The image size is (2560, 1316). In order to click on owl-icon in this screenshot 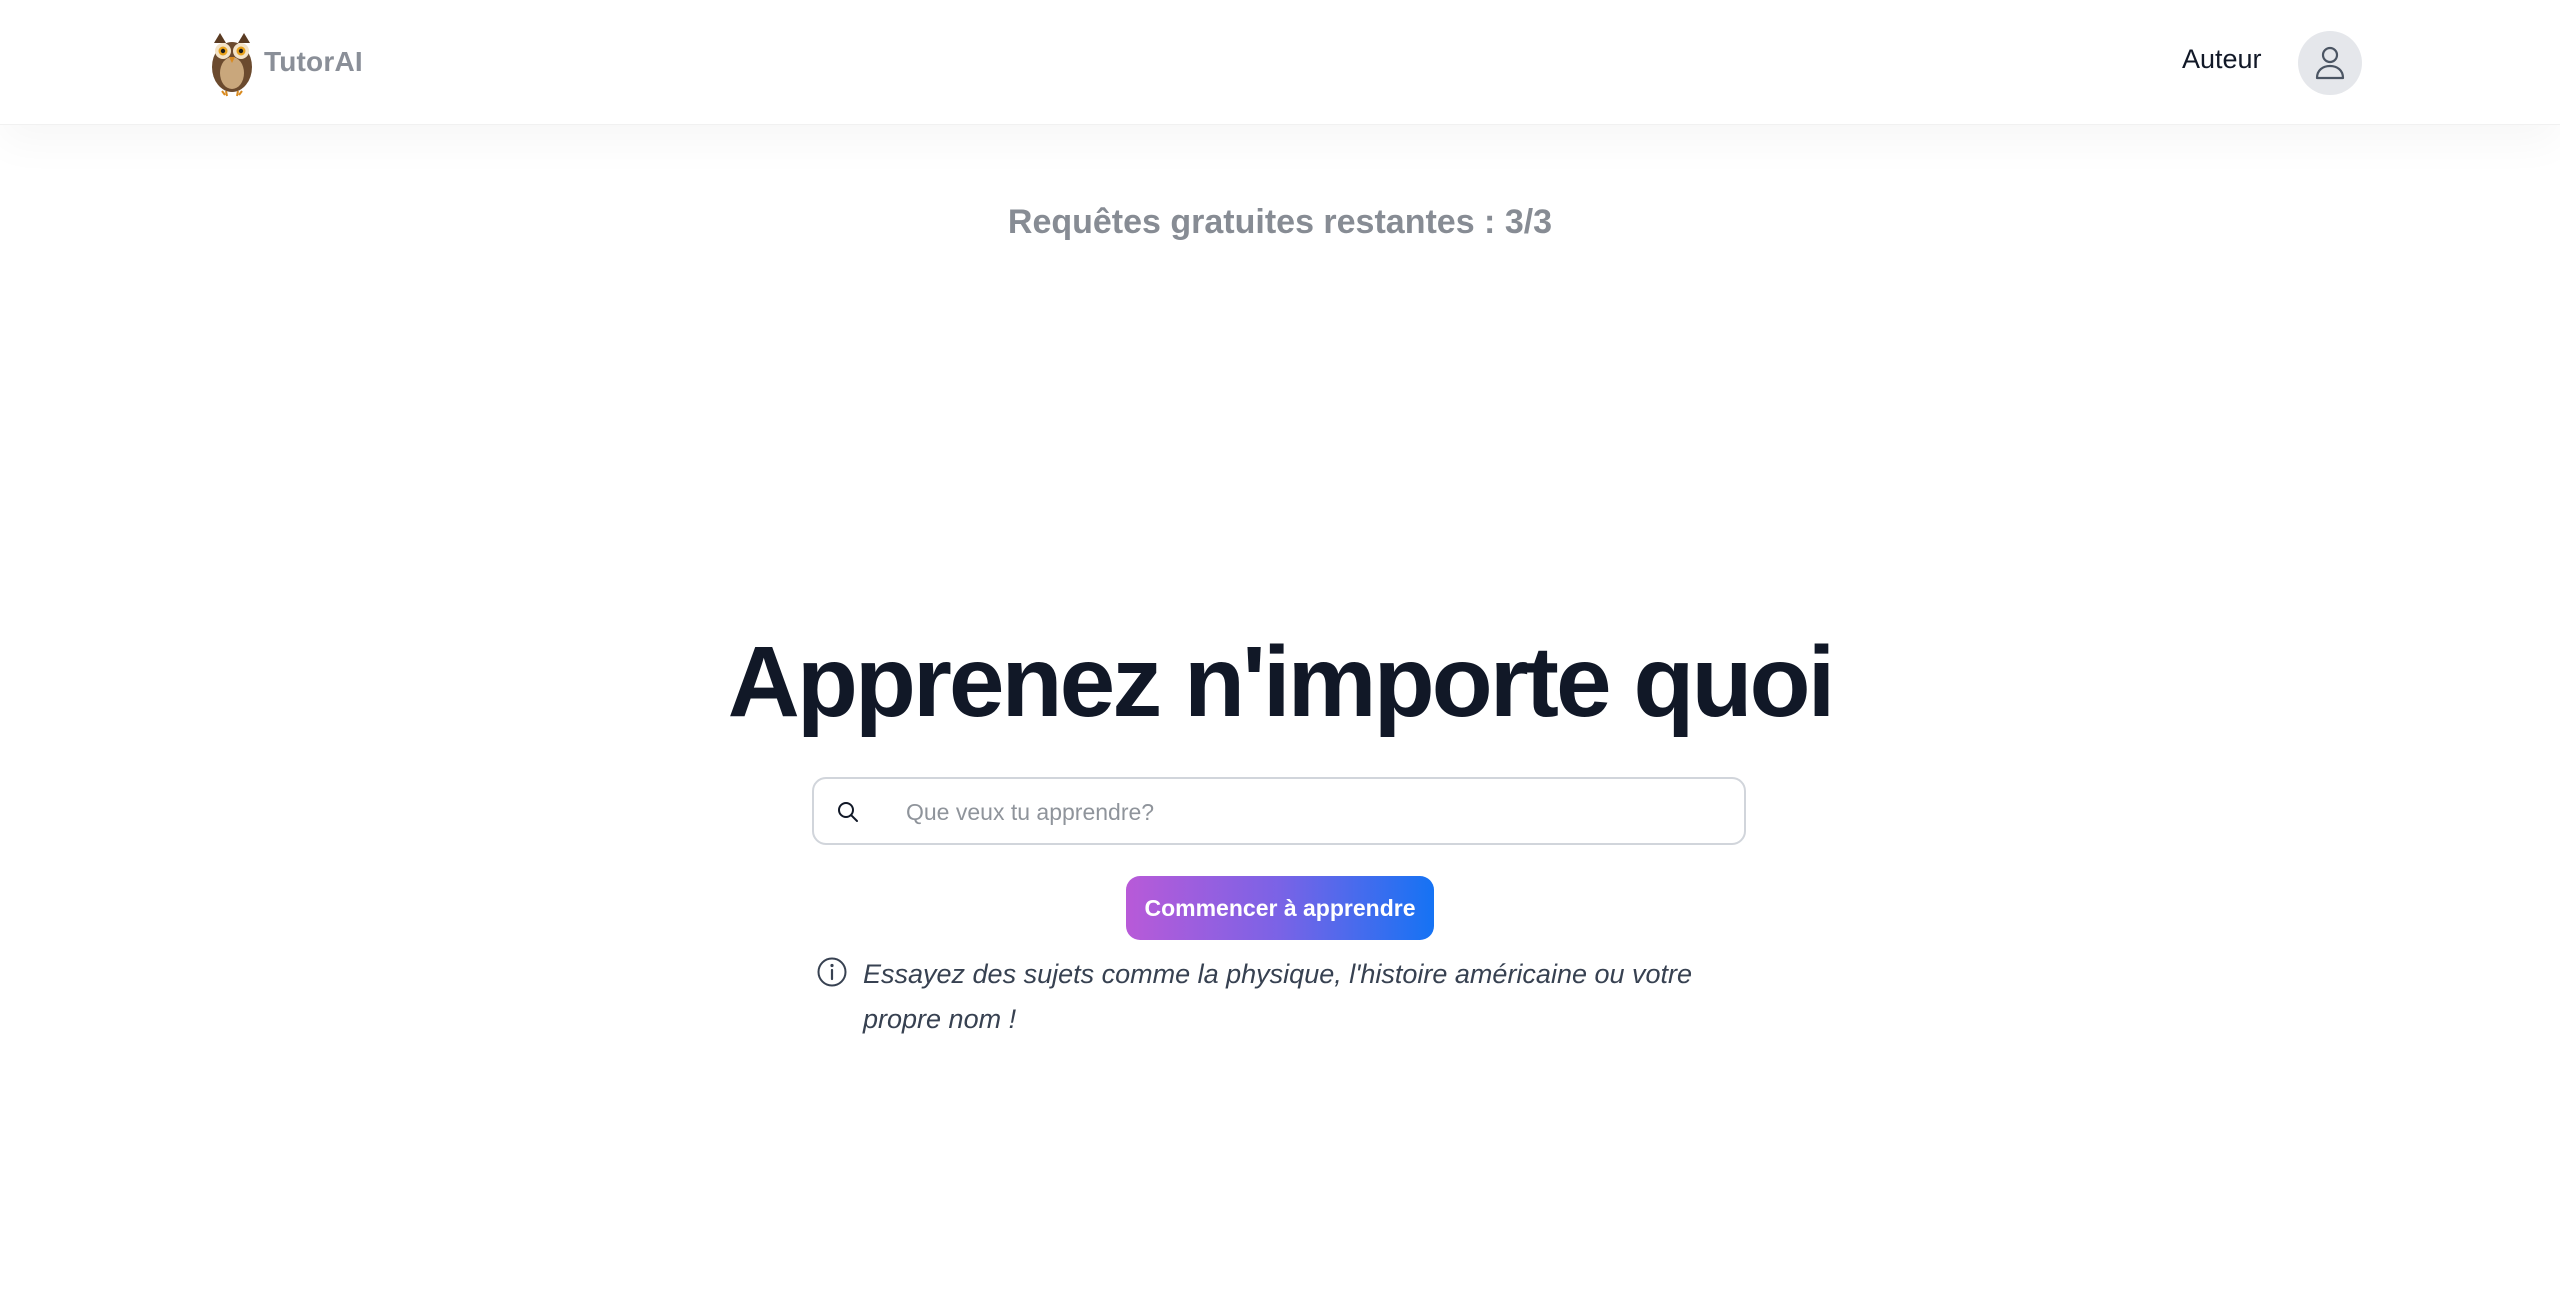, I will do `click(232, 65)`.